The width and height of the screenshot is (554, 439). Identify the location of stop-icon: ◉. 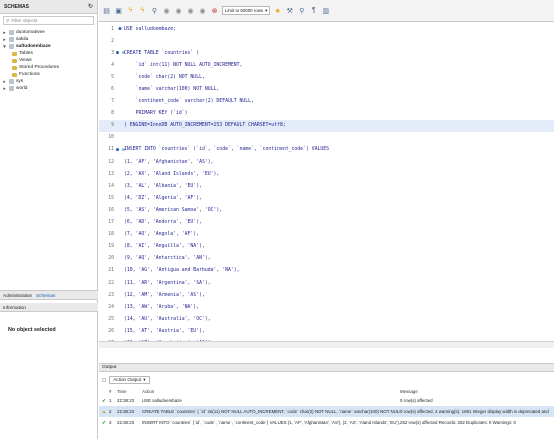
(166, 10).